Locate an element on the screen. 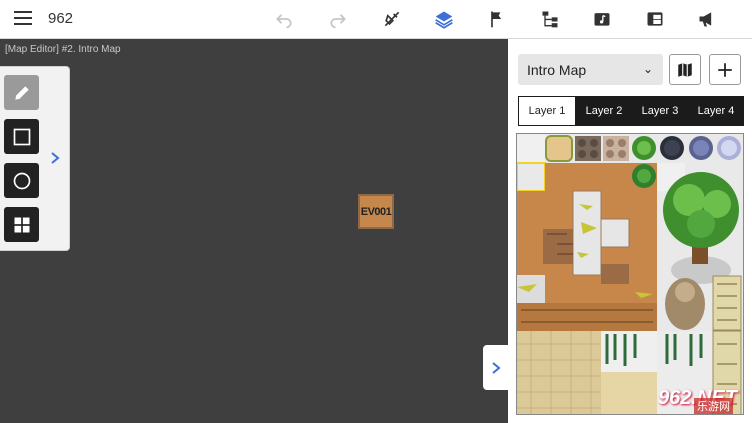  undo-icon is located at coordinates (284, 19).